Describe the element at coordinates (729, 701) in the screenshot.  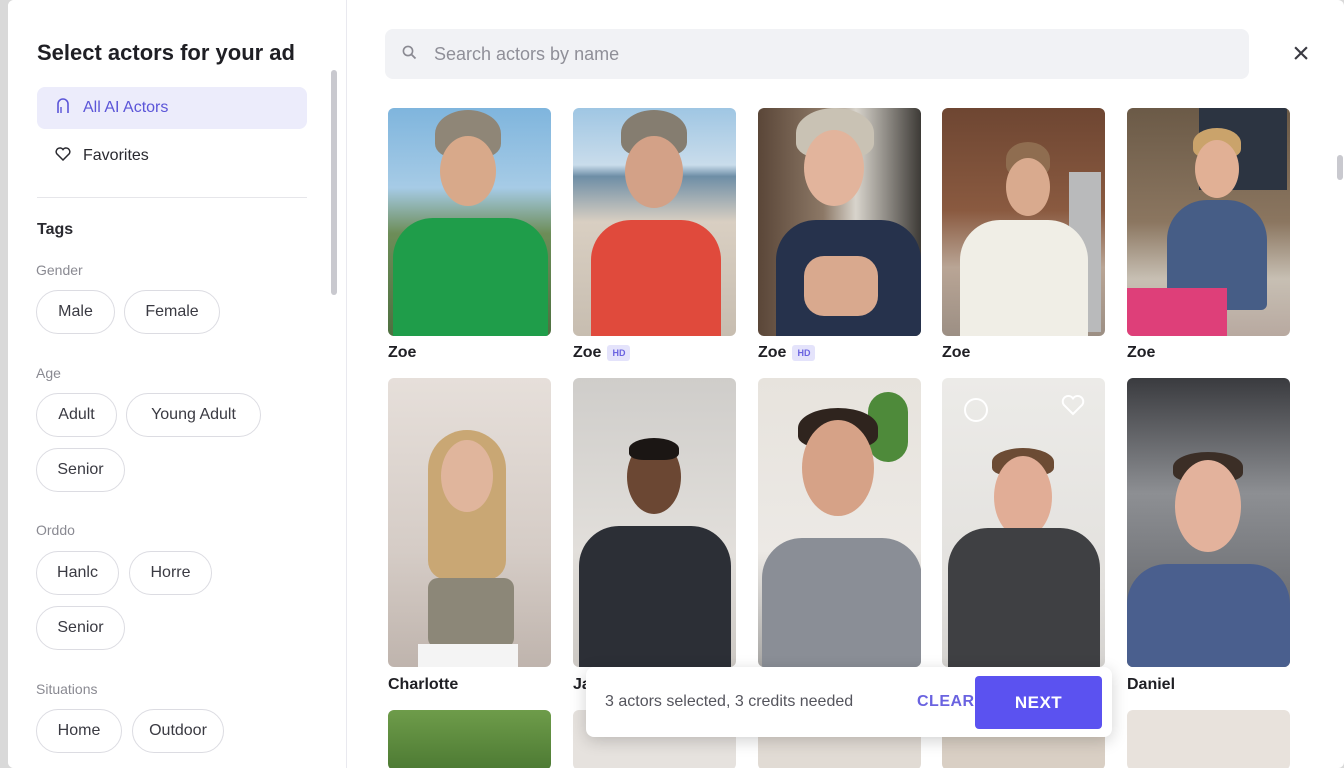
I see `selection-status: 3 actors selected, 3 credits needed` at that location.